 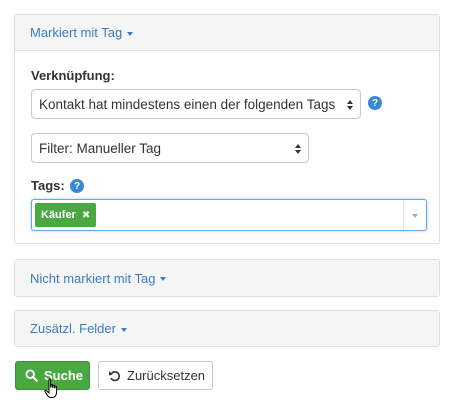 What do you see at coordinates (166, 375) in the screenshot?
I see `reset-button-label: Zurücksetzen` at bounding box center [166, 375].